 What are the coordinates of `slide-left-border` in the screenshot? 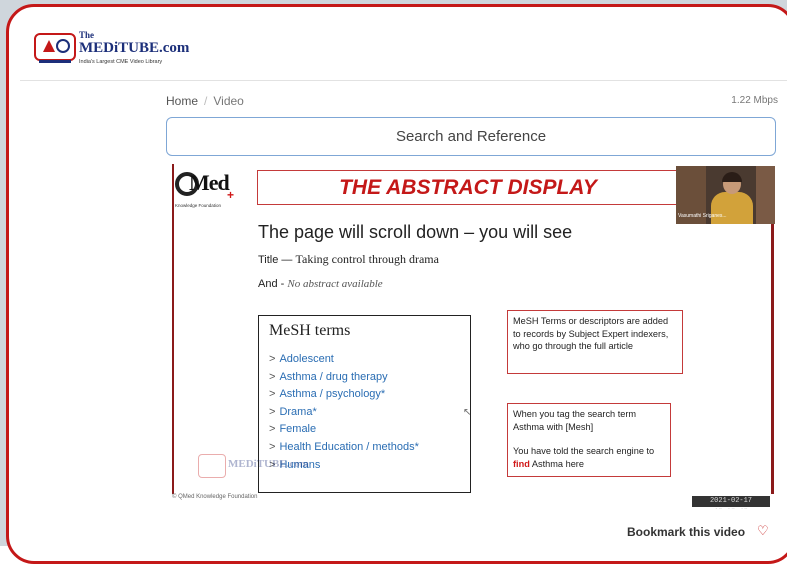 It's located at (173, 329).